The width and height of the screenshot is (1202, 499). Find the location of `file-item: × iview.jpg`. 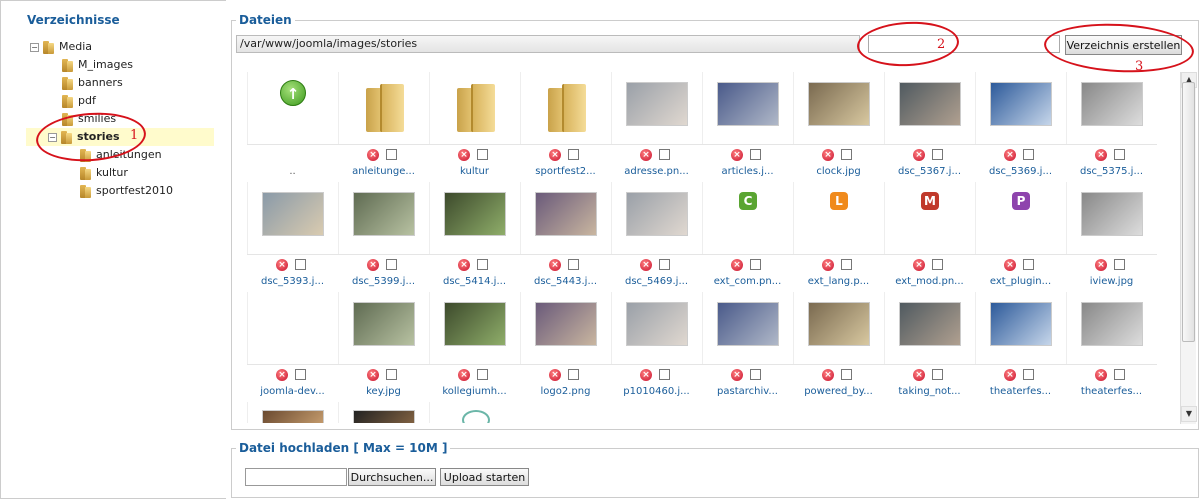

file-item: × iview.jpg is located at coordinates (1111, 237).